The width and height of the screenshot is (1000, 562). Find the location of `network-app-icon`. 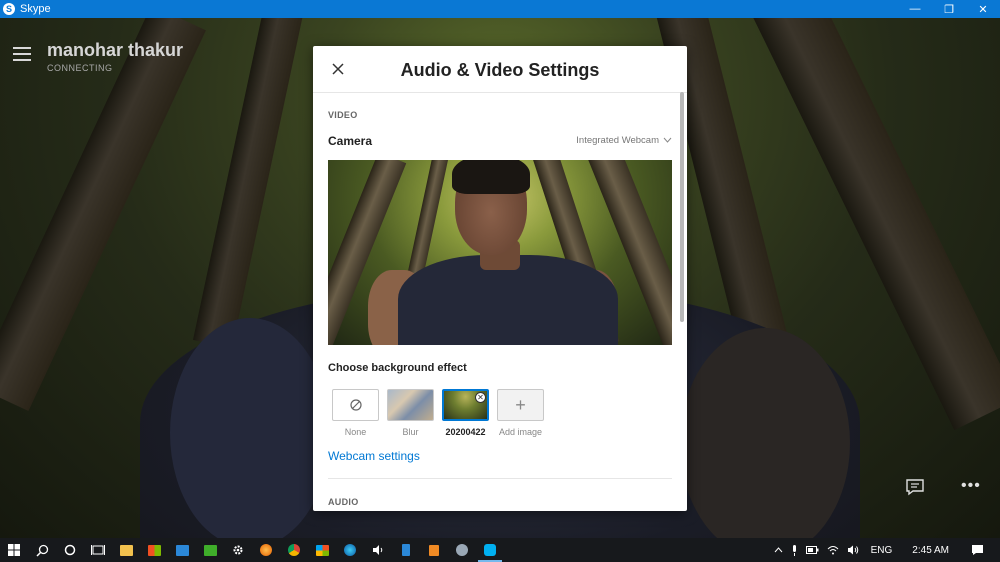

network-app-icon is located at coordinates (462, 550).